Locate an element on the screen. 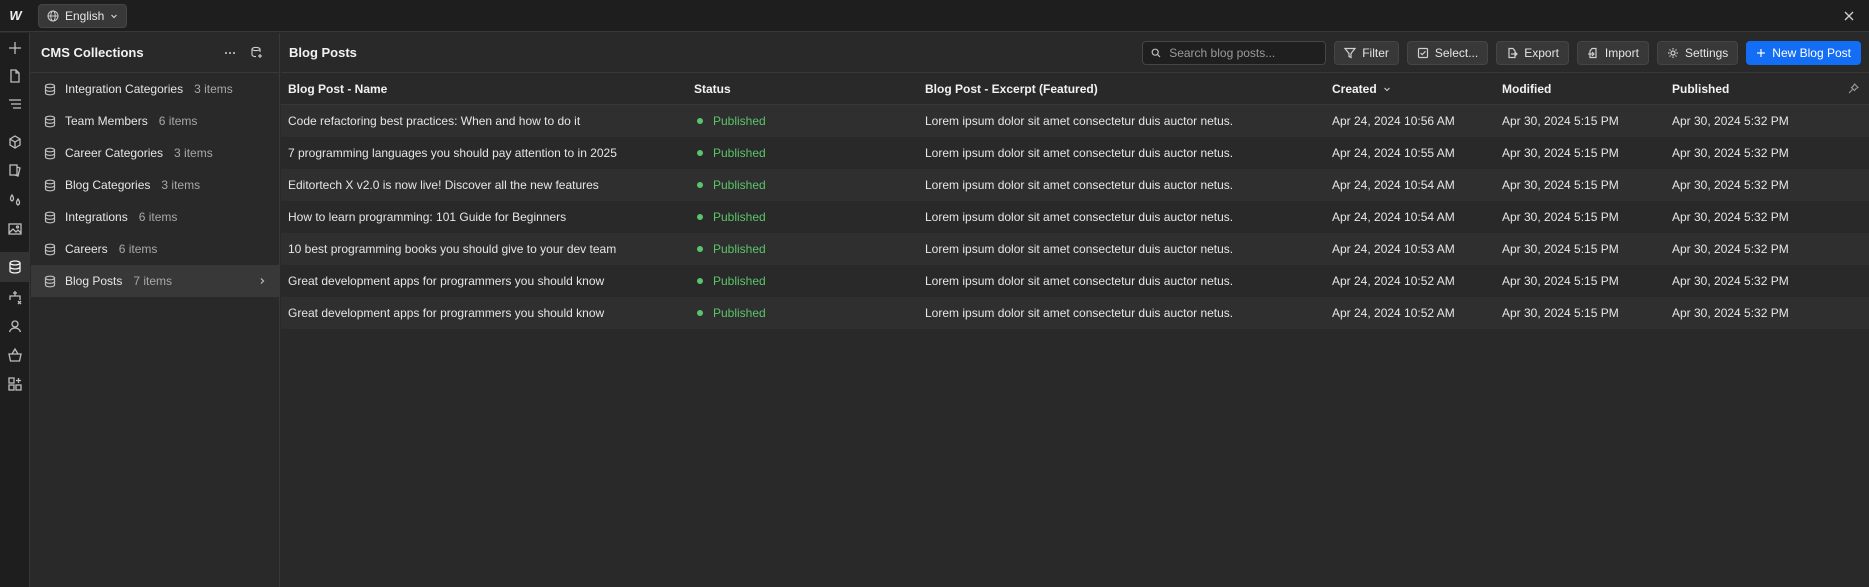 Image resolution: width=1869 pixels, height=587 pixels. column-header-modified: Modified is located at coordinates (1580, 89).